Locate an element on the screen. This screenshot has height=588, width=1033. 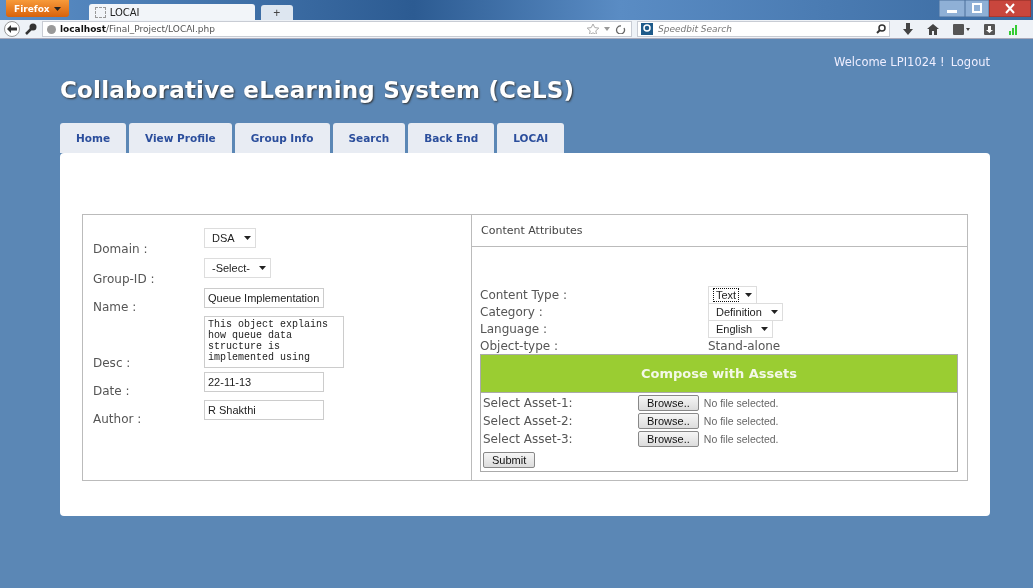
field-label: Select Asset-1: is located at coordinates (528, 403).